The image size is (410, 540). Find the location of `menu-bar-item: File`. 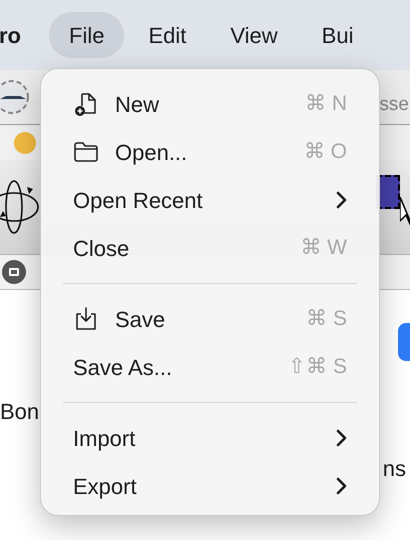

menu-bar-item: File is located at coordinates (86, 35).